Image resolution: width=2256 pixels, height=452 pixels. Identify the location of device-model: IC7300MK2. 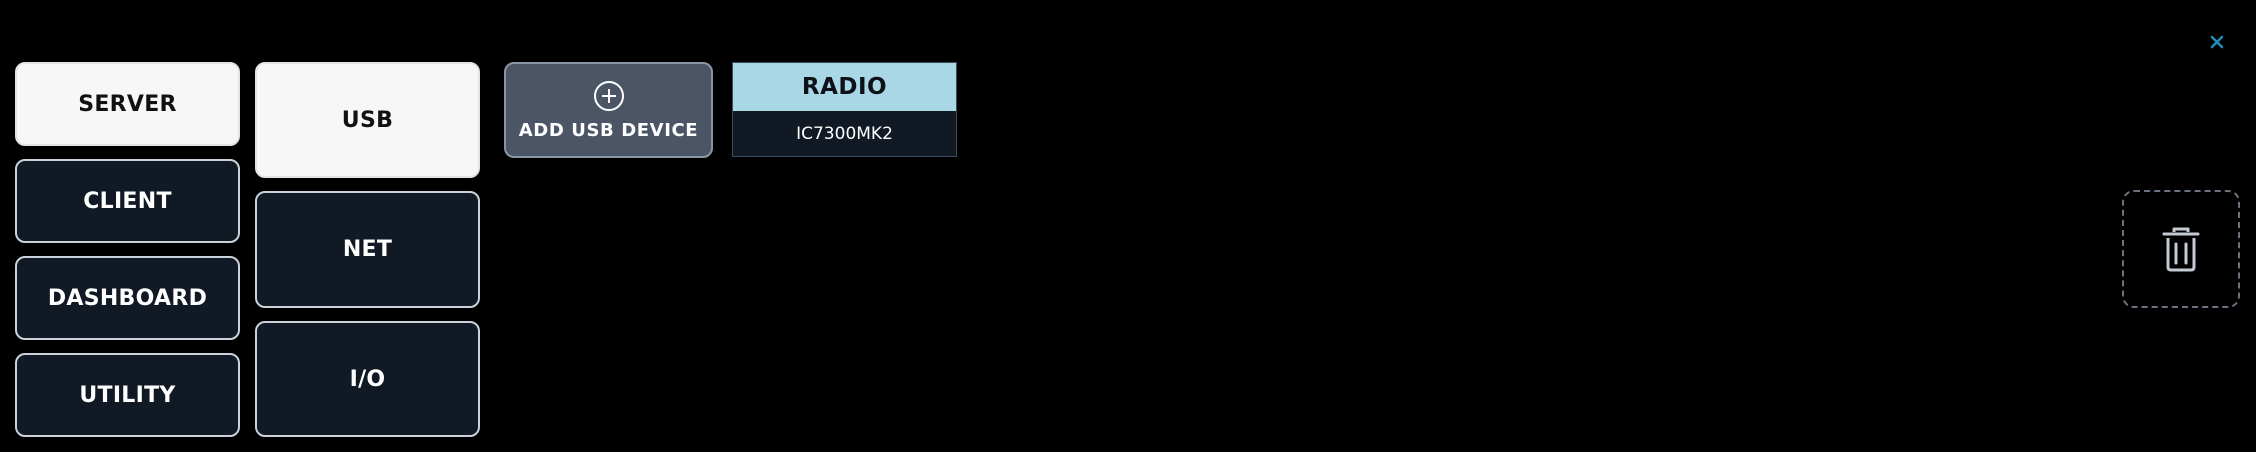
(844, 133).